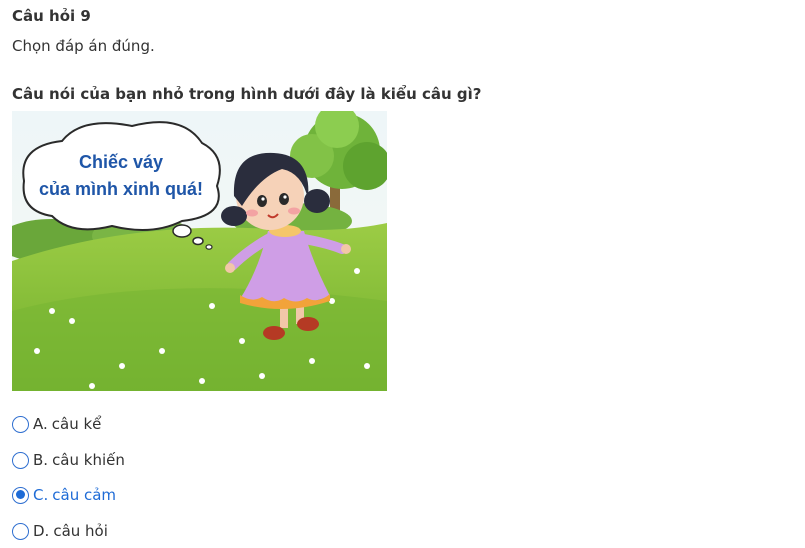 Image resolution: width=805 pixels, height=548 pixels. What do you see at coordinates (88, 460) in the screenshot?
I see `option-text: câu khiến` at bounding box center [88, 460].